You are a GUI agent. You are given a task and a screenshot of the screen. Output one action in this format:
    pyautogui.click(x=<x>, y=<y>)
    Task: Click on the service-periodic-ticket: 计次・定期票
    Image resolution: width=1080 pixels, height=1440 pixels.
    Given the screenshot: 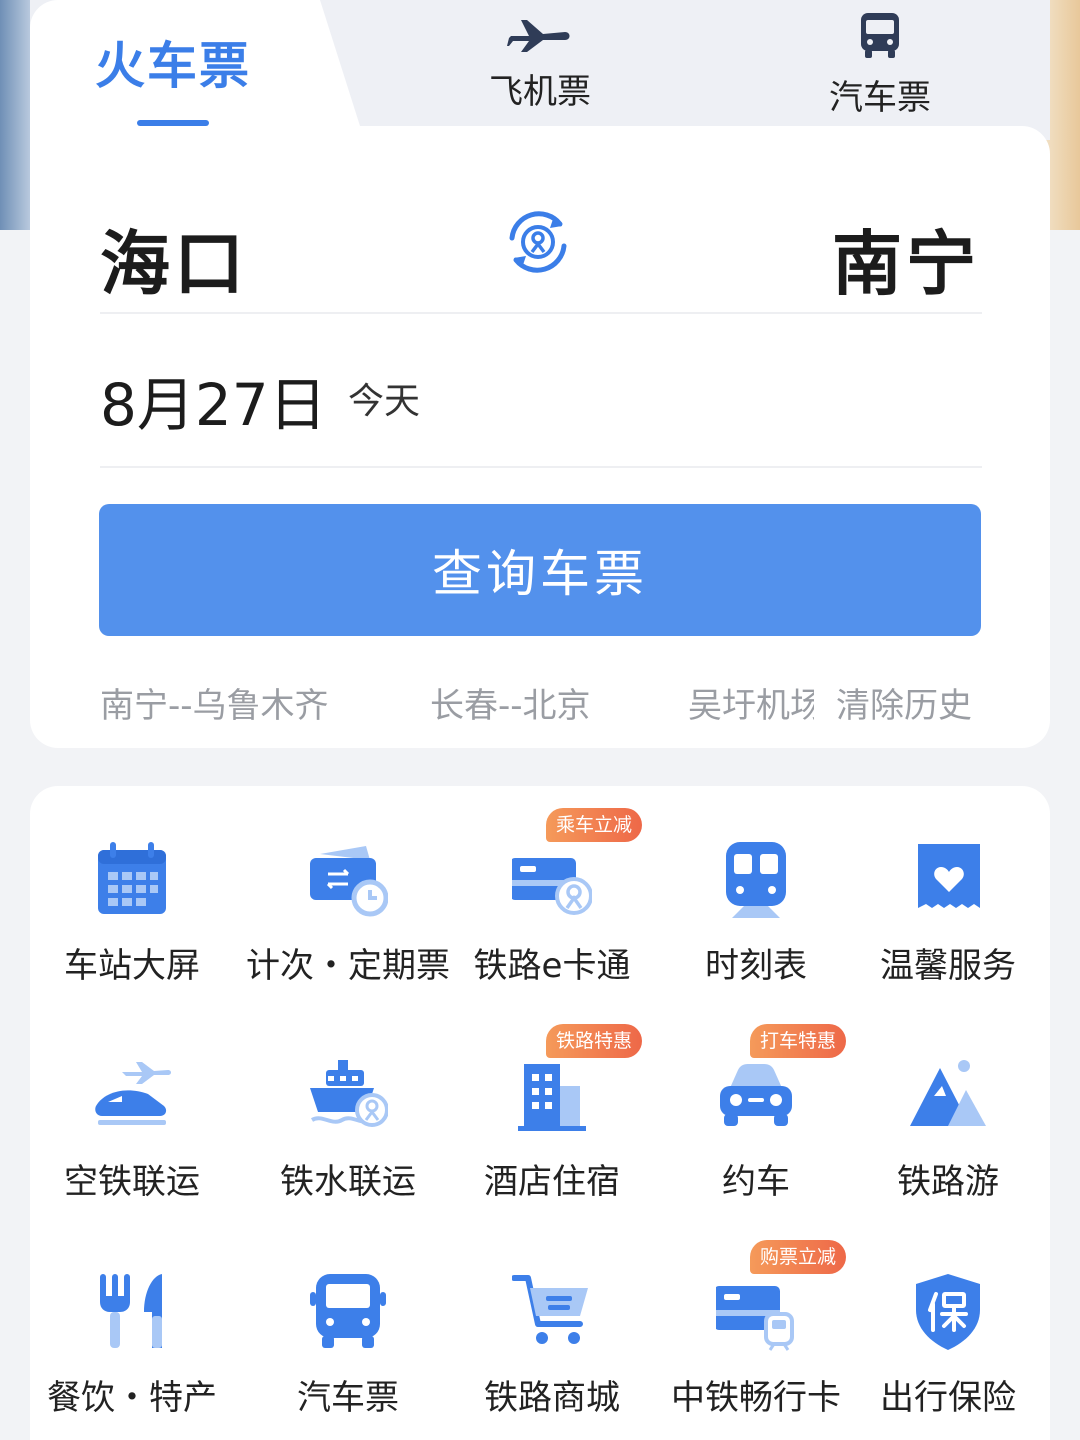 What is the action you would take?
    pyautogui.click(x=348, y=886)
    